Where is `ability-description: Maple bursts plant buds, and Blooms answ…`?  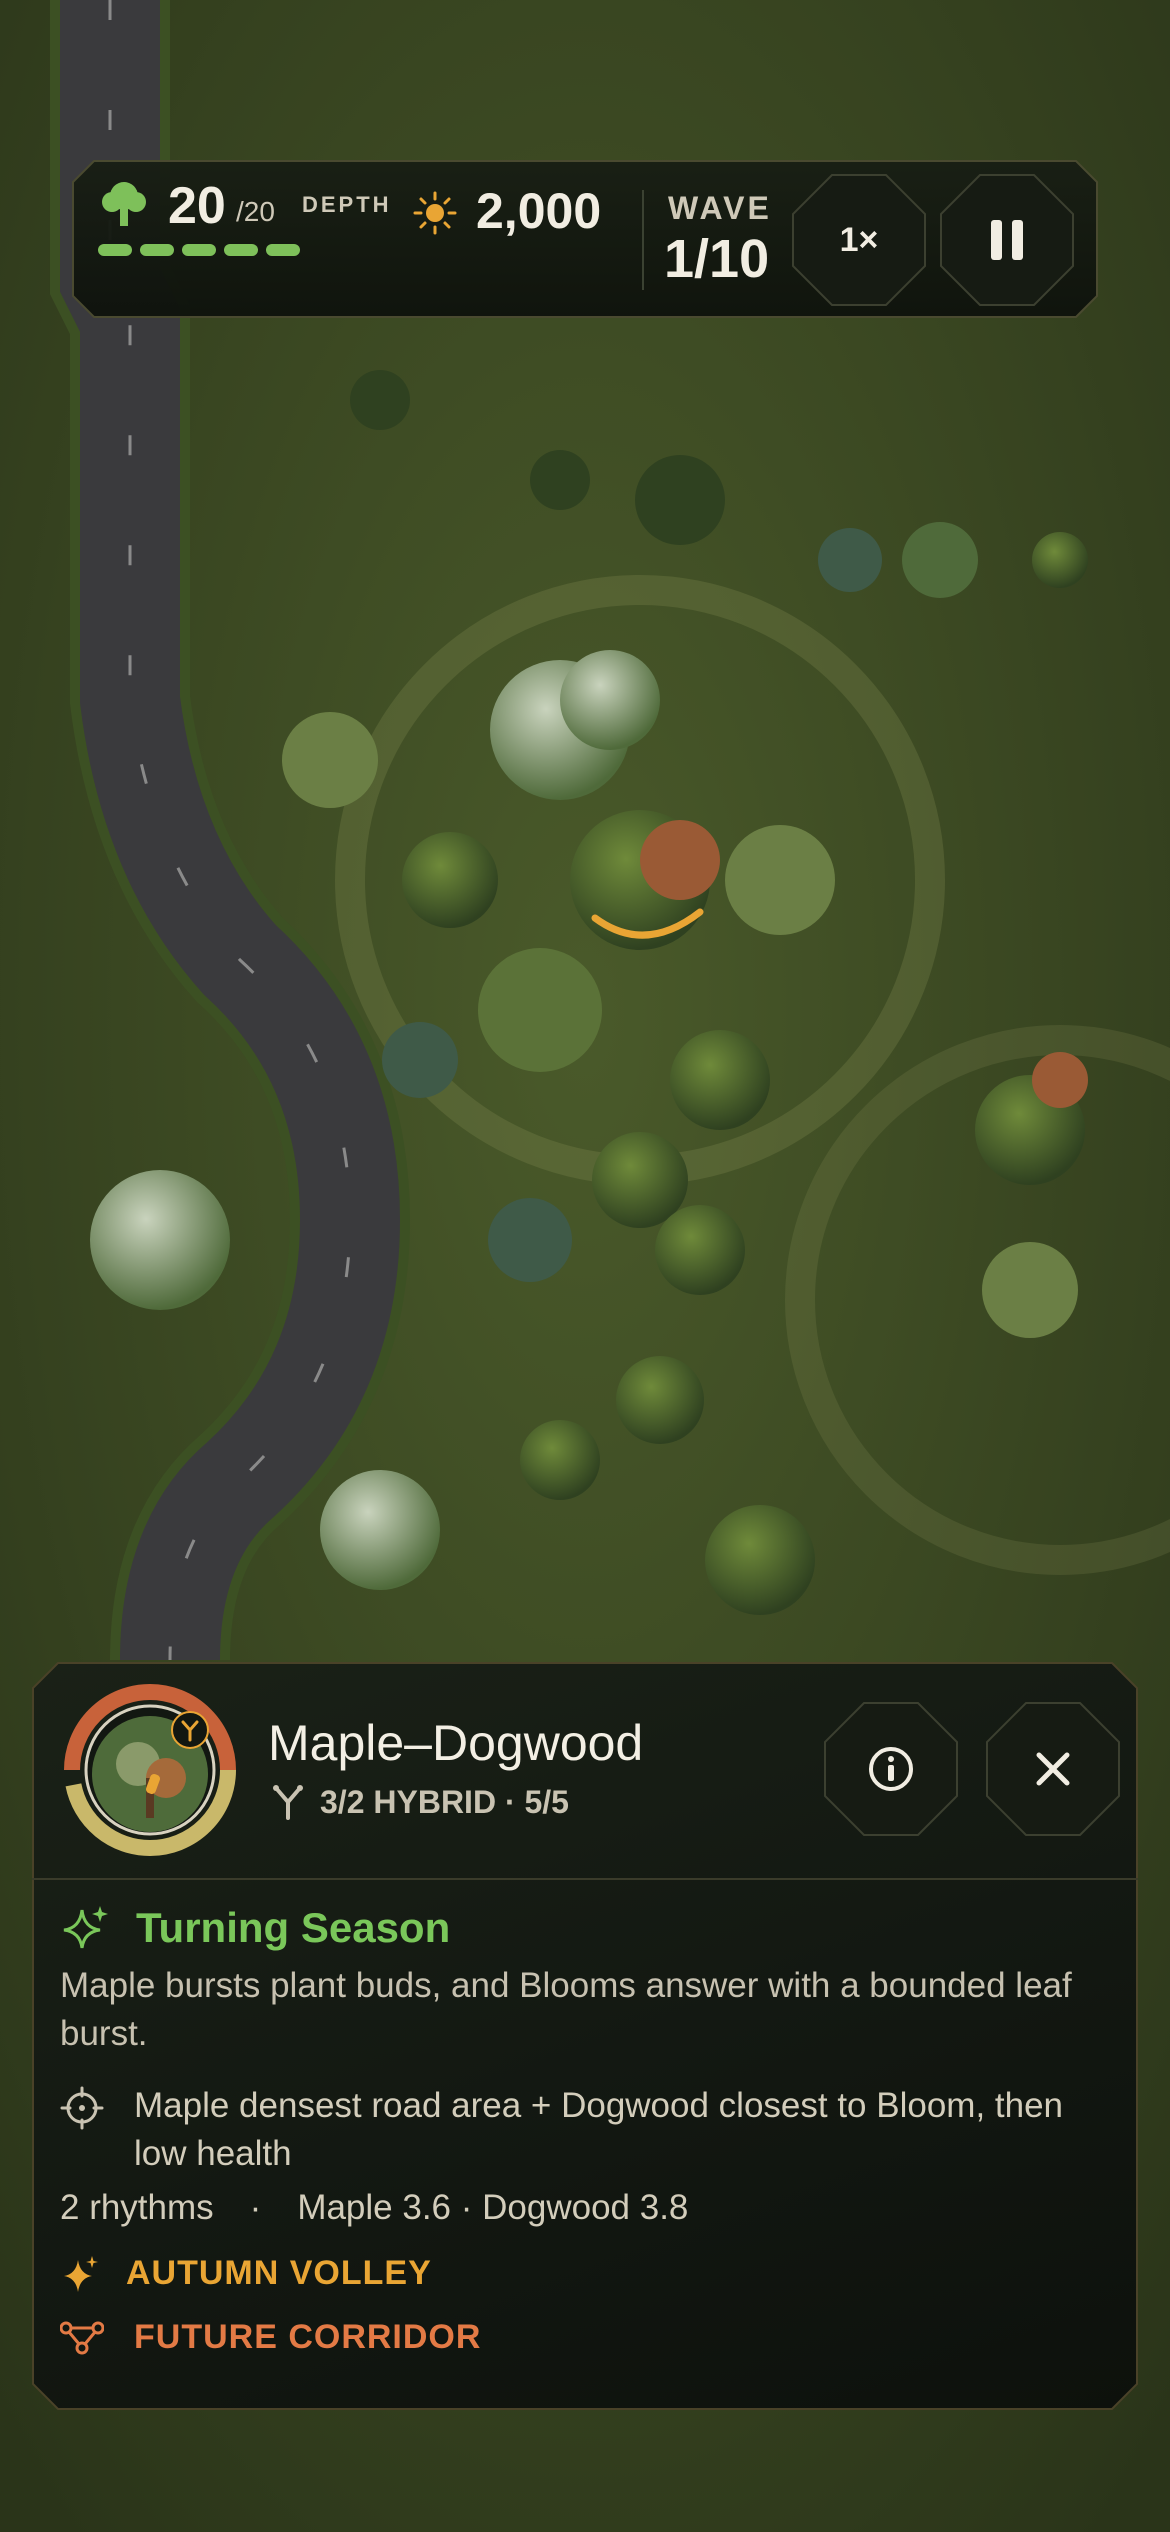
ability-description: Maple bursts plant buds, and Blooms answ… is located at coordinates (566, 2009).